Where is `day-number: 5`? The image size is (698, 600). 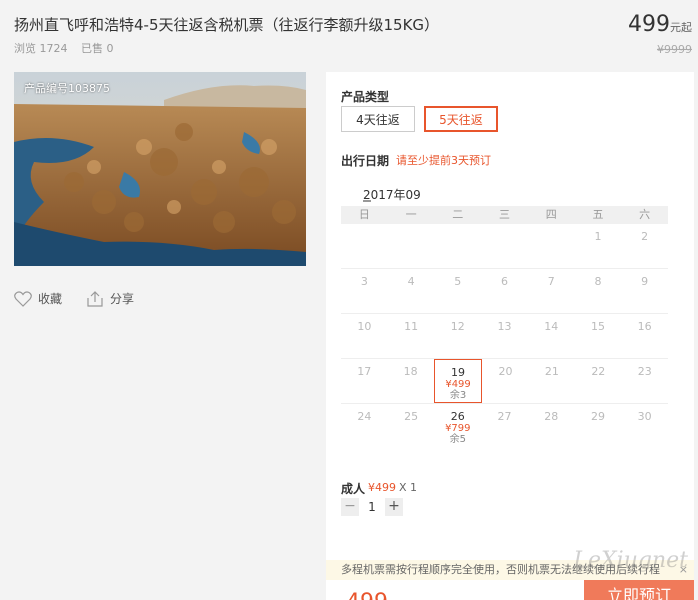 day-number: 5 is located at coordinates (458, 281).